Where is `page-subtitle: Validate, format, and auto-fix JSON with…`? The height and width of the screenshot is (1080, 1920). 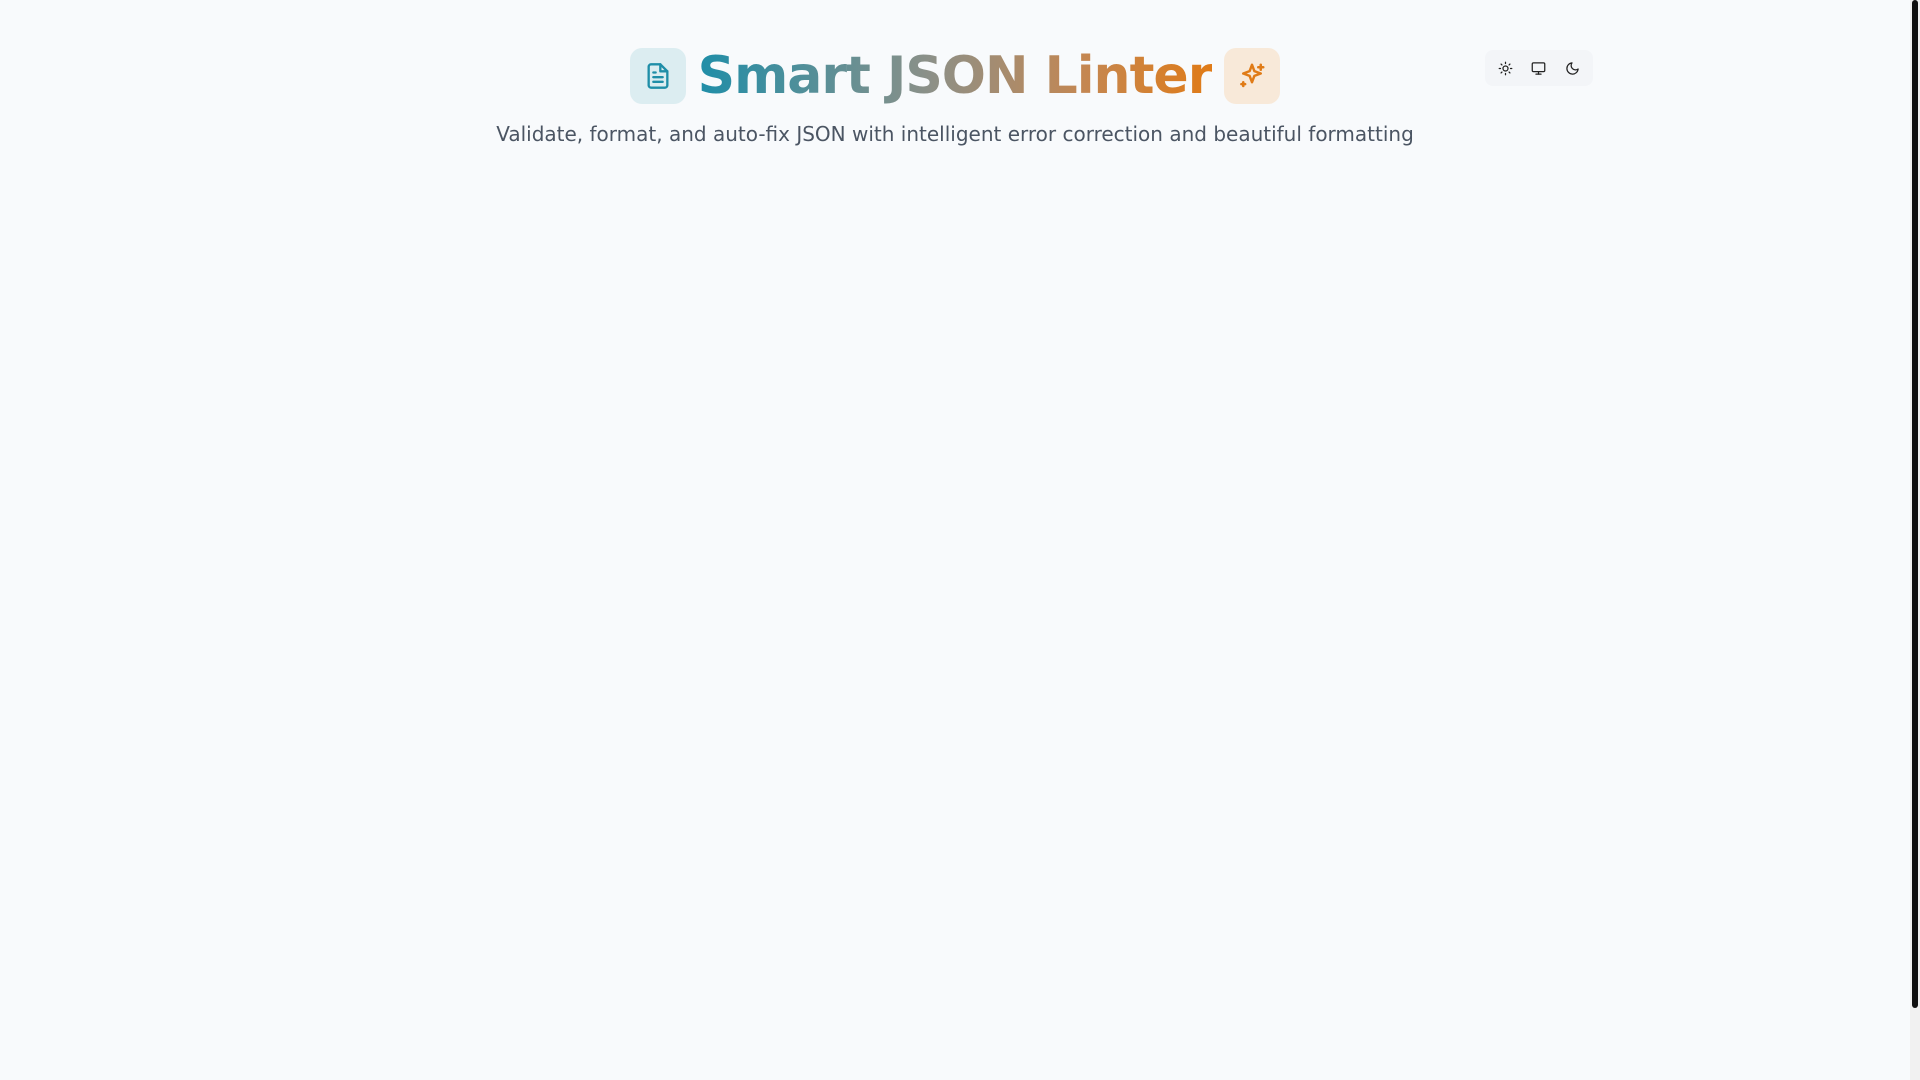 page-subtitle: Validate, format, and auto-fix JSON with… is located at coordinates (955, 134).